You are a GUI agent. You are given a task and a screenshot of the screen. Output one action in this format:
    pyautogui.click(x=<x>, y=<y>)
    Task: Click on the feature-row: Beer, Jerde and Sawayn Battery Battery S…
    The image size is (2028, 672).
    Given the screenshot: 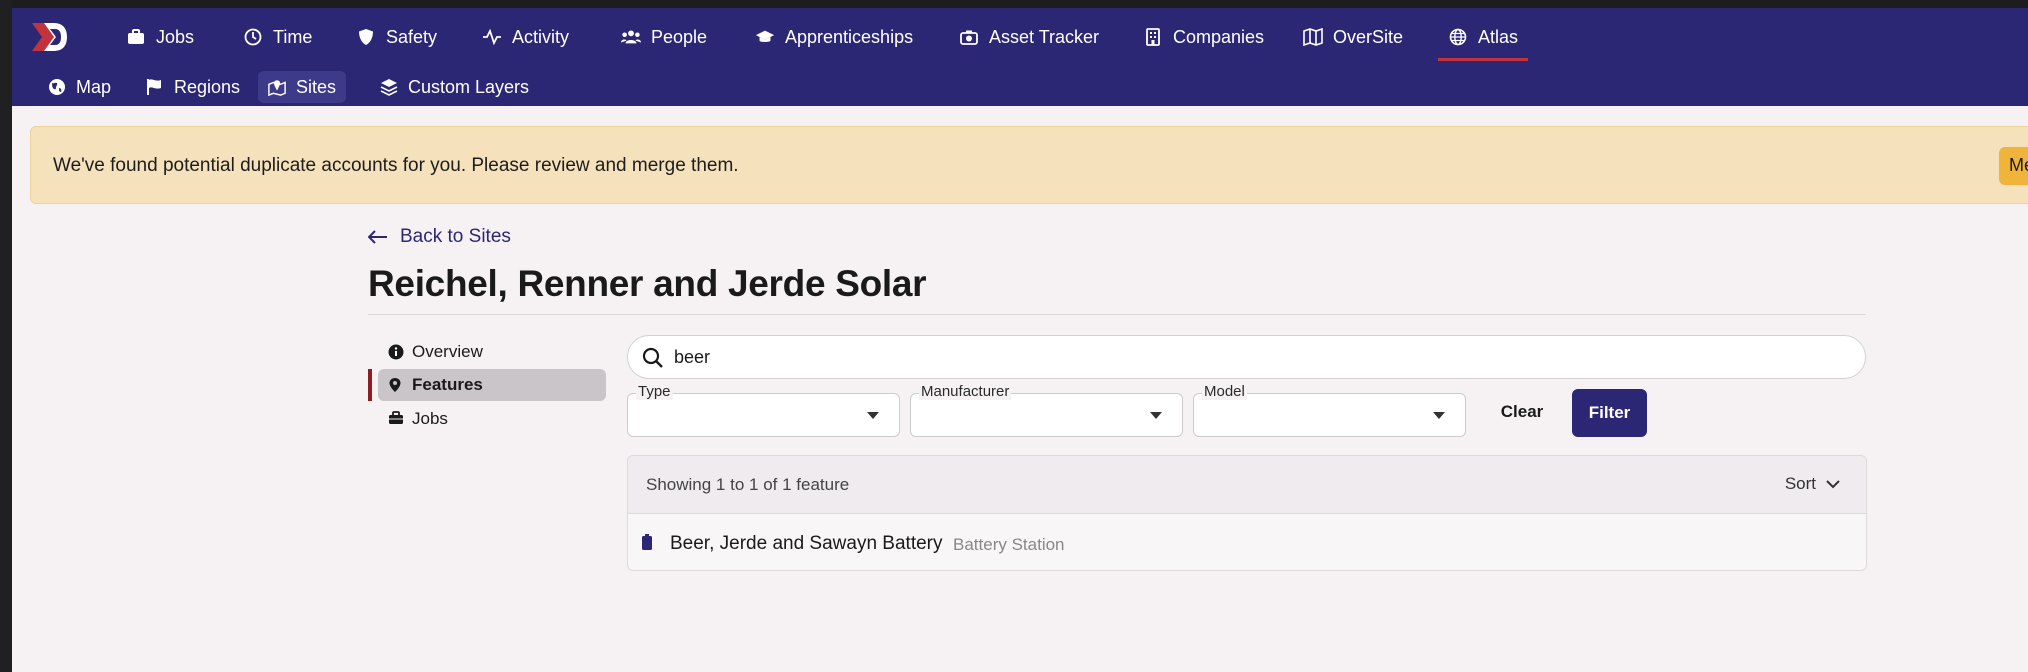 What is the action you would take?
    pyautogui.click(x=1247, y=542)
    